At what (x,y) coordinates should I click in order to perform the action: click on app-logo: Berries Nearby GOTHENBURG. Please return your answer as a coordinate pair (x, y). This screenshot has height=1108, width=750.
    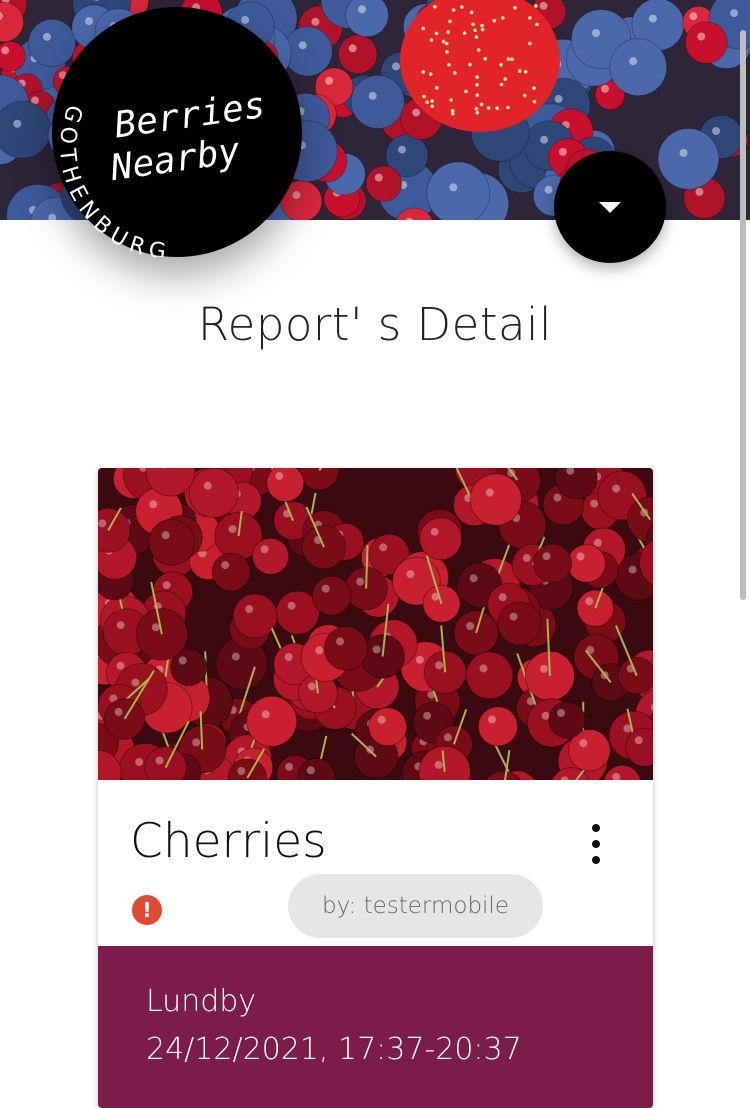
    Looking at the image, I should click on (177, 132).